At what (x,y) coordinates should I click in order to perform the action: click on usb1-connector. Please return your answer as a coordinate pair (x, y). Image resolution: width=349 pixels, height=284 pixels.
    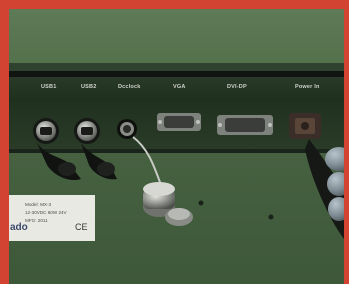
    Looking at the image, I should click on (46, 131).